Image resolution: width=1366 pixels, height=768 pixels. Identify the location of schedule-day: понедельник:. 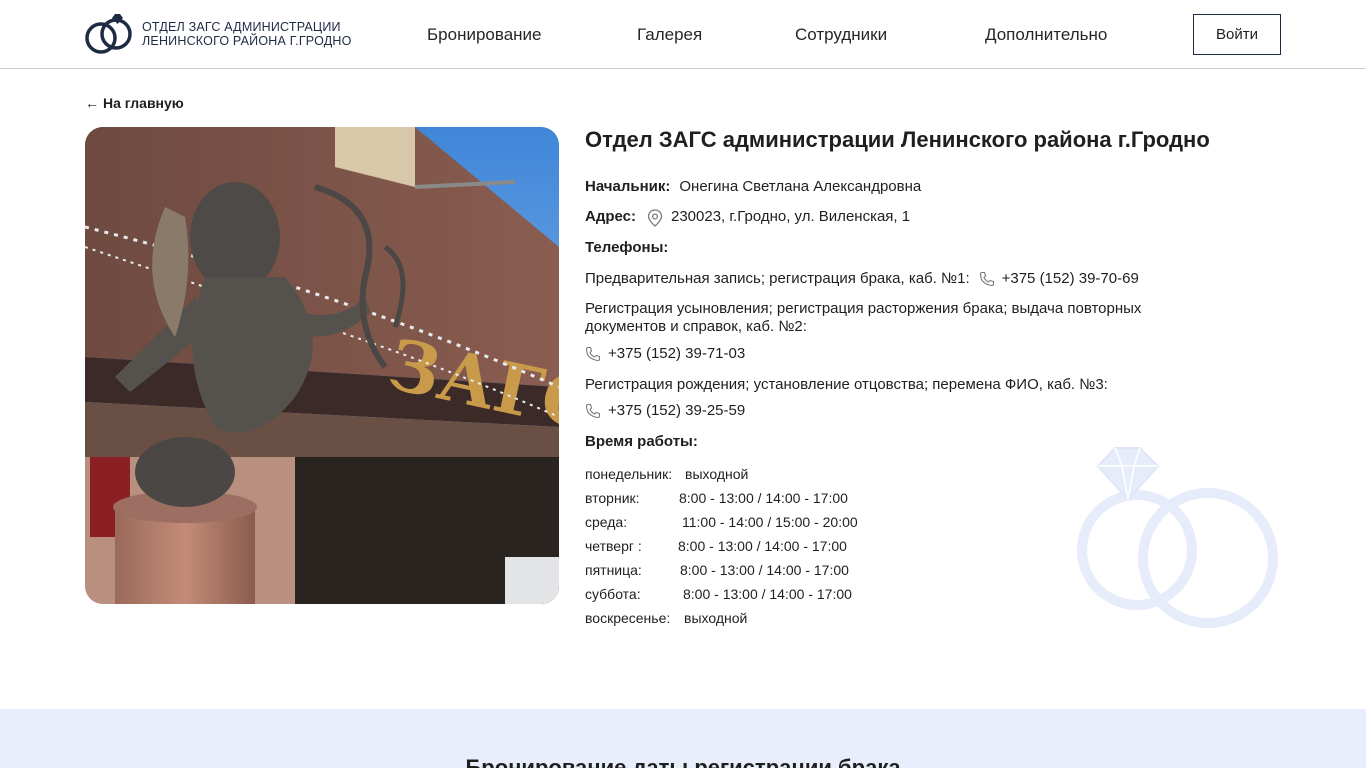
(629, 474).